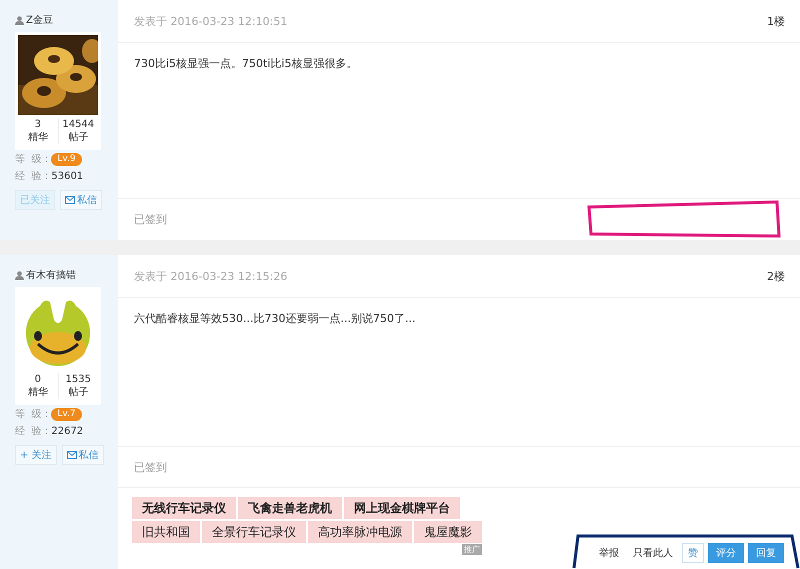 The height and width of the screenshot is (569, 800). I want to click on stat-value: 14544, so click(78, 124).